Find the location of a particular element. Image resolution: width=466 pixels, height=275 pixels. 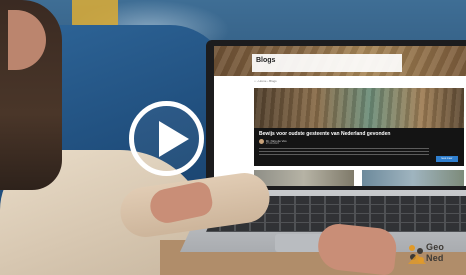

article-date: 27-09-2023 is located at coordinates (272, 143).